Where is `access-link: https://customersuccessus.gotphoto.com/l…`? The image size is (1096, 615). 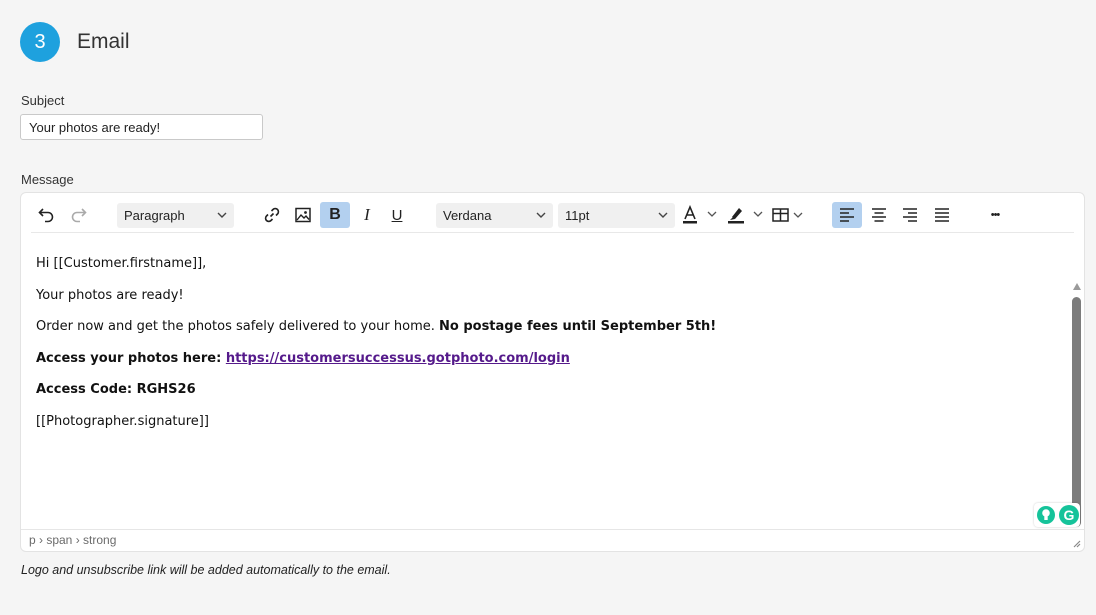 access-link: https://customersuccessus.gotphoto.com/l… is located at coordinates (398, 358).